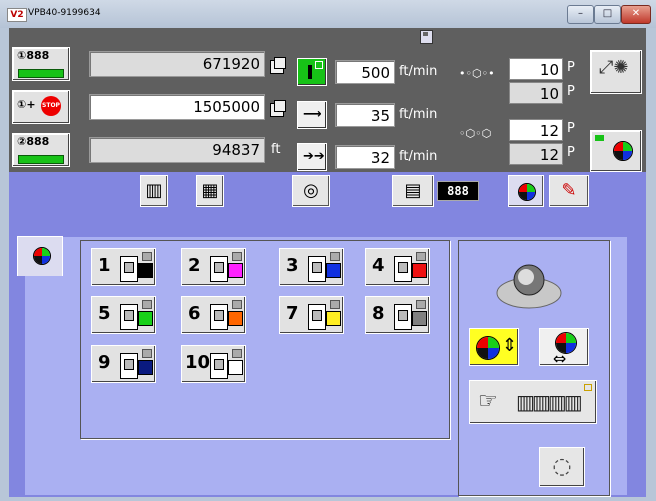 The width and height of the screenshot is (656, 501). Describe the element at coordinates (194, 313) in the screenshot. I see `color-number: 6` at that location.